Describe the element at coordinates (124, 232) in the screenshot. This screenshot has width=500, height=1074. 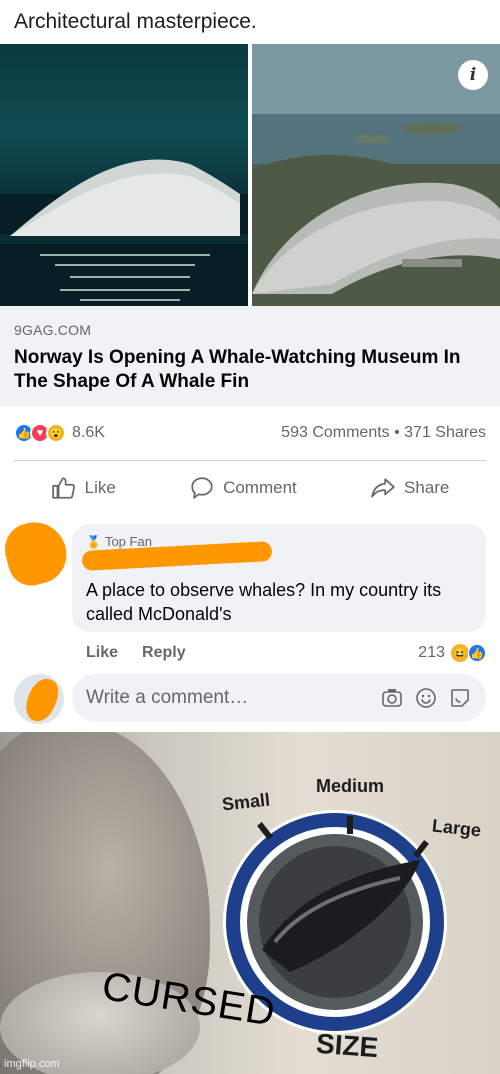
I see `museum-night-illustration` at that location.